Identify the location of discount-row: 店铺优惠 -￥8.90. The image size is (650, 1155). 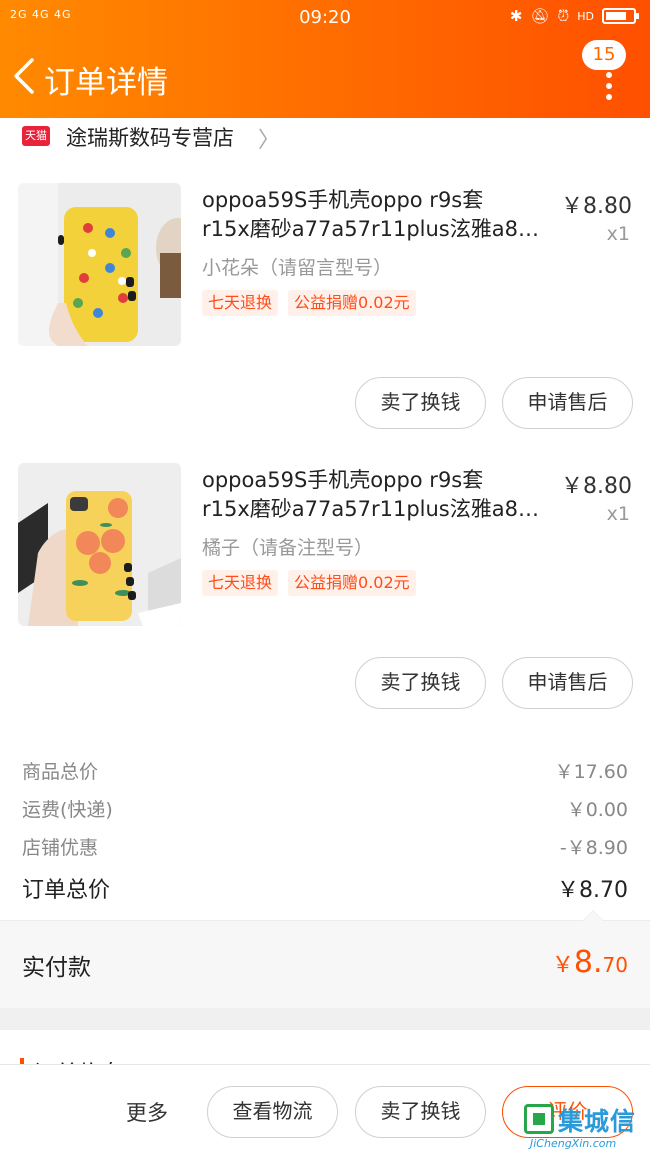
(325, 846).